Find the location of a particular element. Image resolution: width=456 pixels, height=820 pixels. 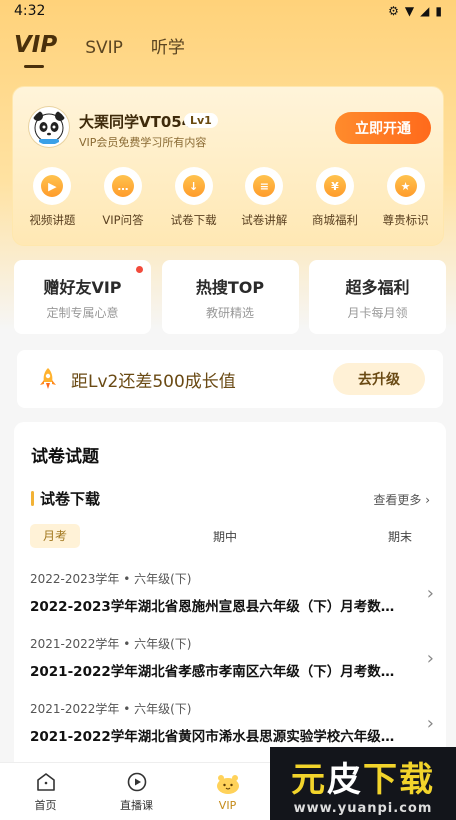

nav-vip: VIP is located at coordinates (227, 791).